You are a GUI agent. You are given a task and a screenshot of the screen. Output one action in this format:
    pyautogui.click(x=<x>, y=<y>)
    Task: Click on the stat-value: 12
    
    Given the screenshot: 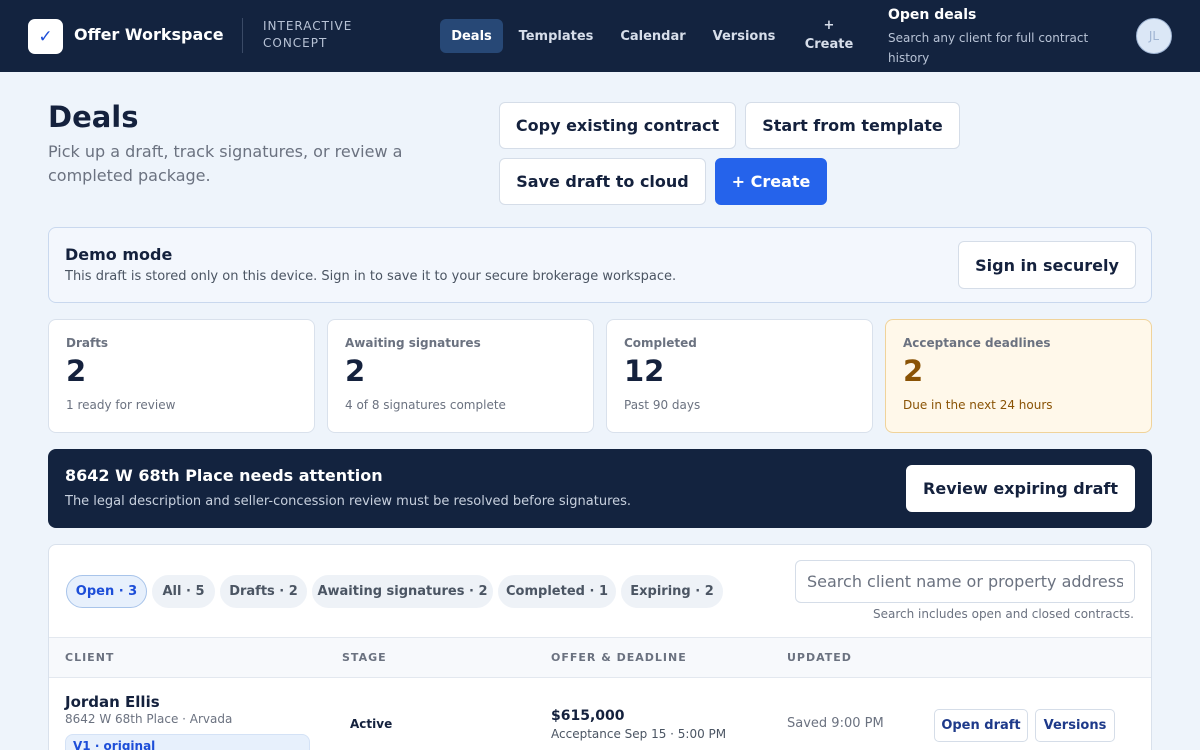 What is the action you would take?
    pyautogui.click(x=644, y=371)
    